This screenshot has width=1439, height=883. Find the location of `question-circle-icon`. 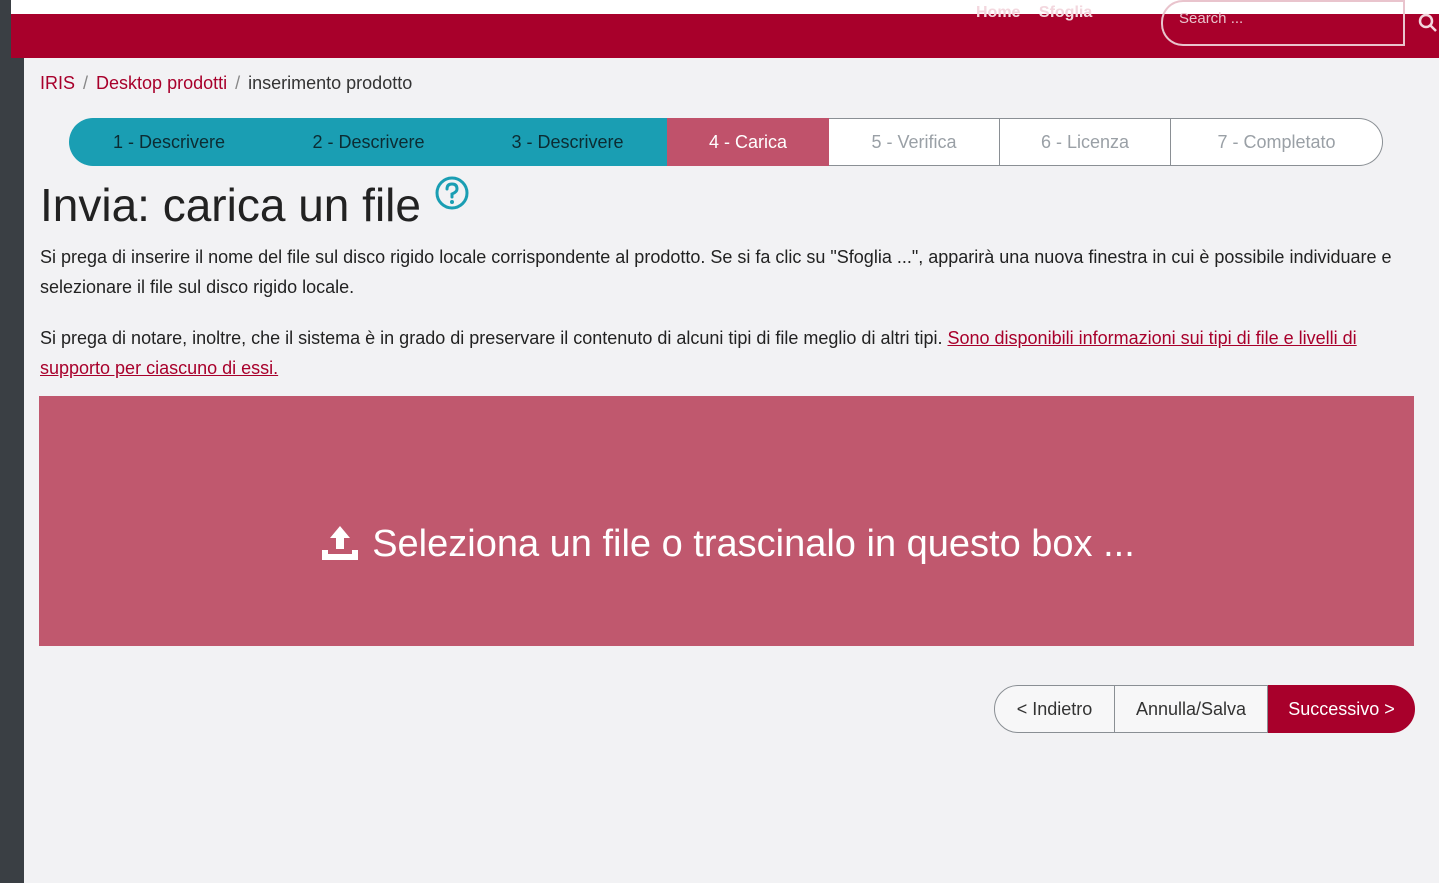

question-circle-icon is located at coordinates (452, 193).